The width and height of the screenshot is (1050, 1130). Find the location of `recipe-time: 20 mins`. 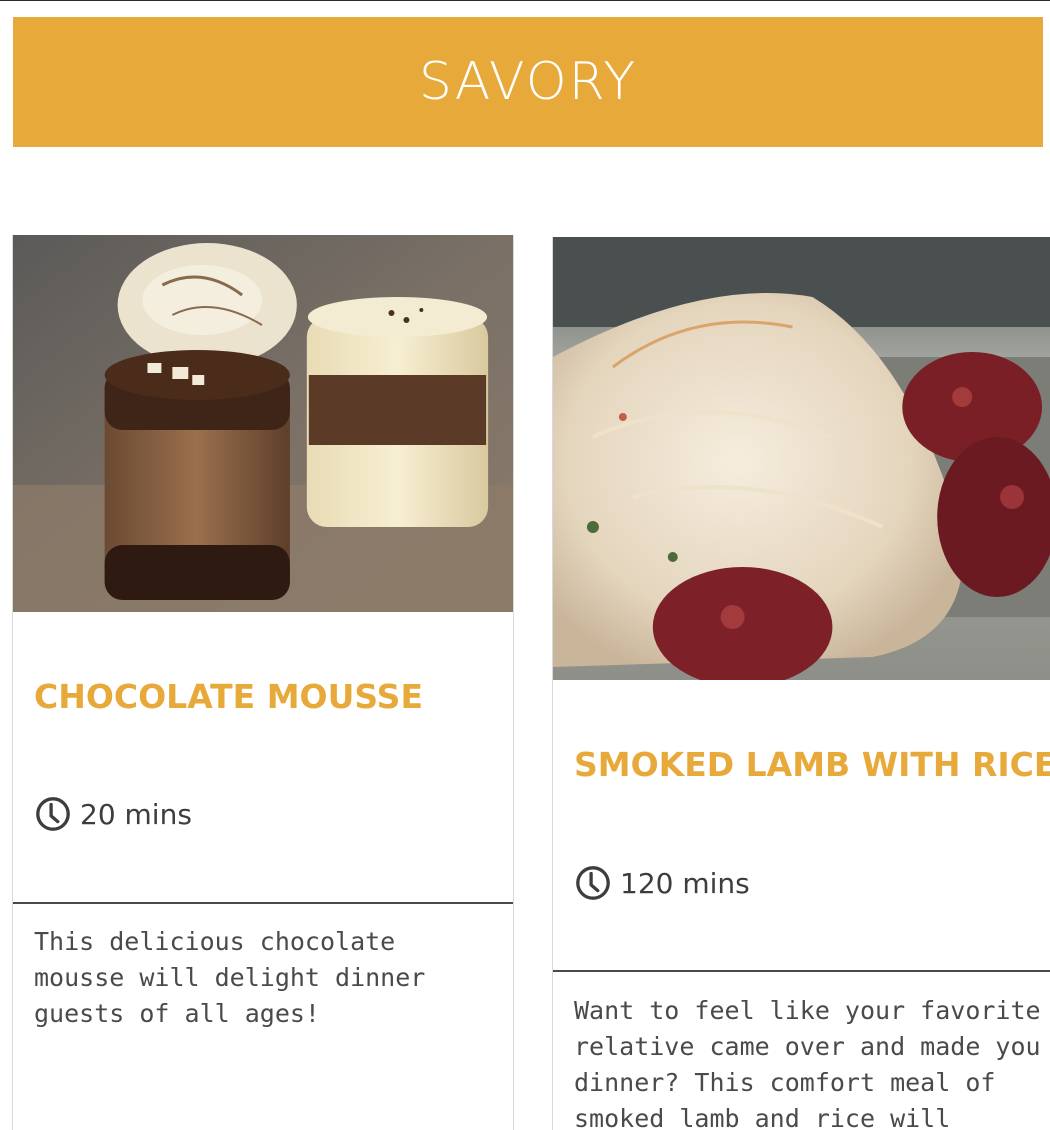

recipe-time: 20 mins is located at coordinates (113, 814).